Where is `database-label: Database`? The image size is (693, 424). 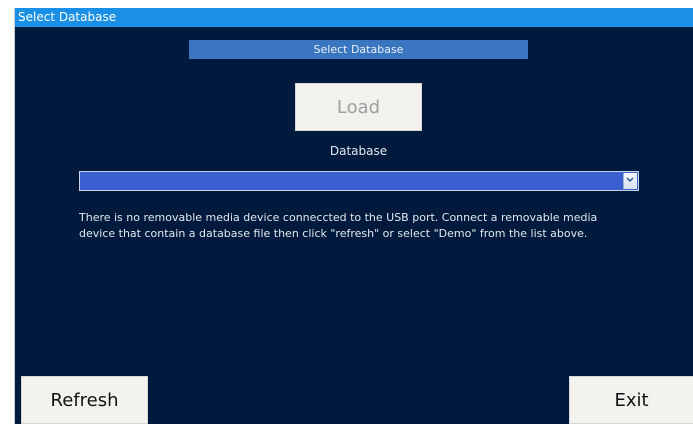 database-label: Database is located at coordinates (358, 151).